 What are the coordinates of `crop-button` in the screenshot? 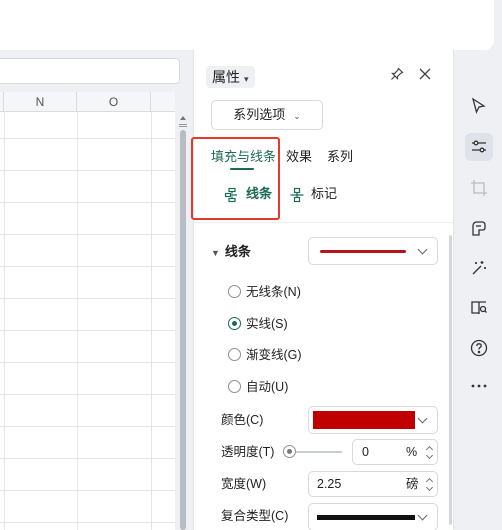 It's located at (479, 188).